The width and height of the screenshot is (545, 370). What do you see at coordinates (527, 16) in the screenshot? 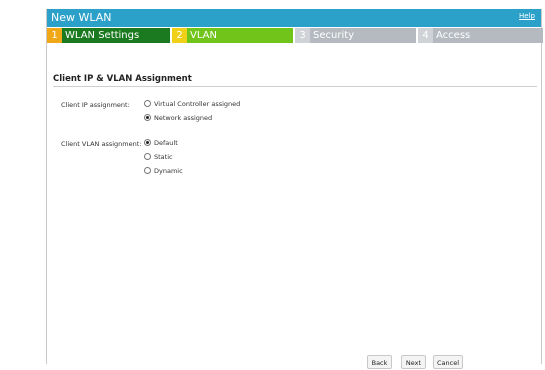
I see `help-link: Help` at bounding box center [527, 16].